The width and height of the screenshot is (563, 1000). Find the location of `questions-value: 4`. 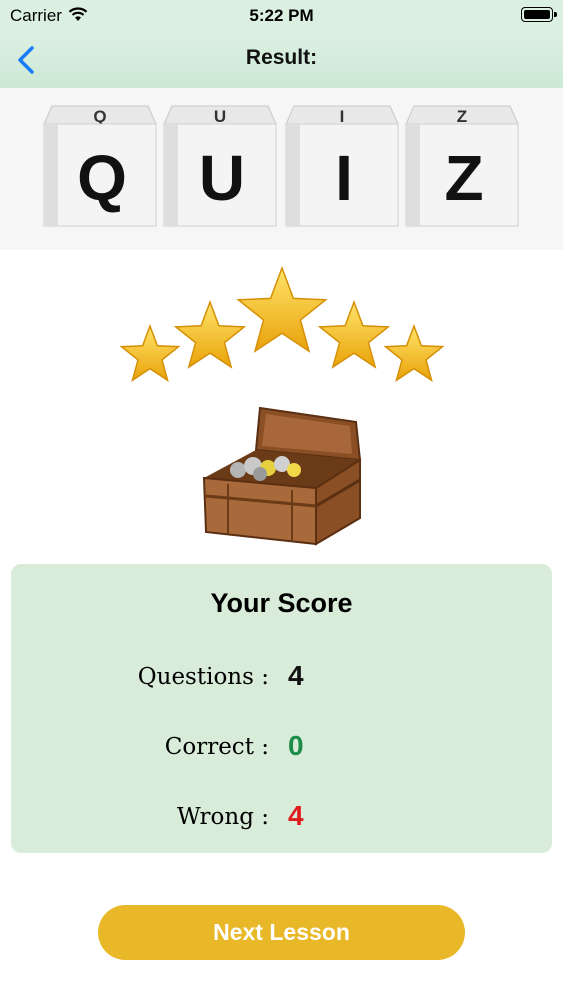

questions-value: 4 is located at coordinates (296, 675).